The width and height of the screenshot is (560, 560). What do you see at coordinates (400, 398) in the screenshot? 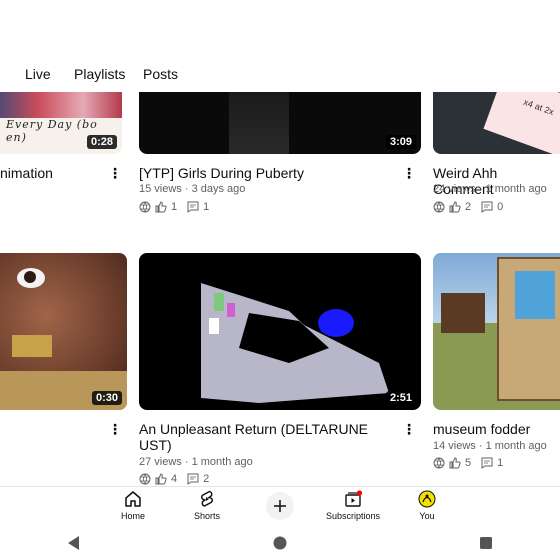
I see `duration-badge: 2:51` at bounding box center [400, 398].